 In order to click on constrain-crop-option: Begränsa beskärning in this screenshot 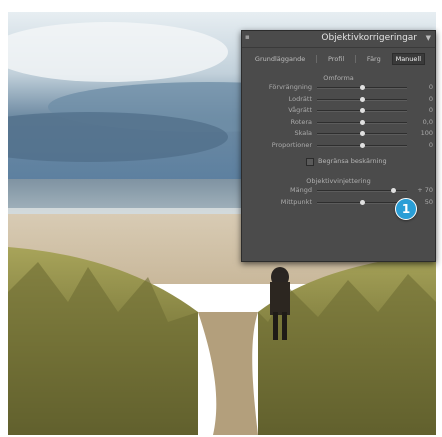, I will do `click(338, 162)`.